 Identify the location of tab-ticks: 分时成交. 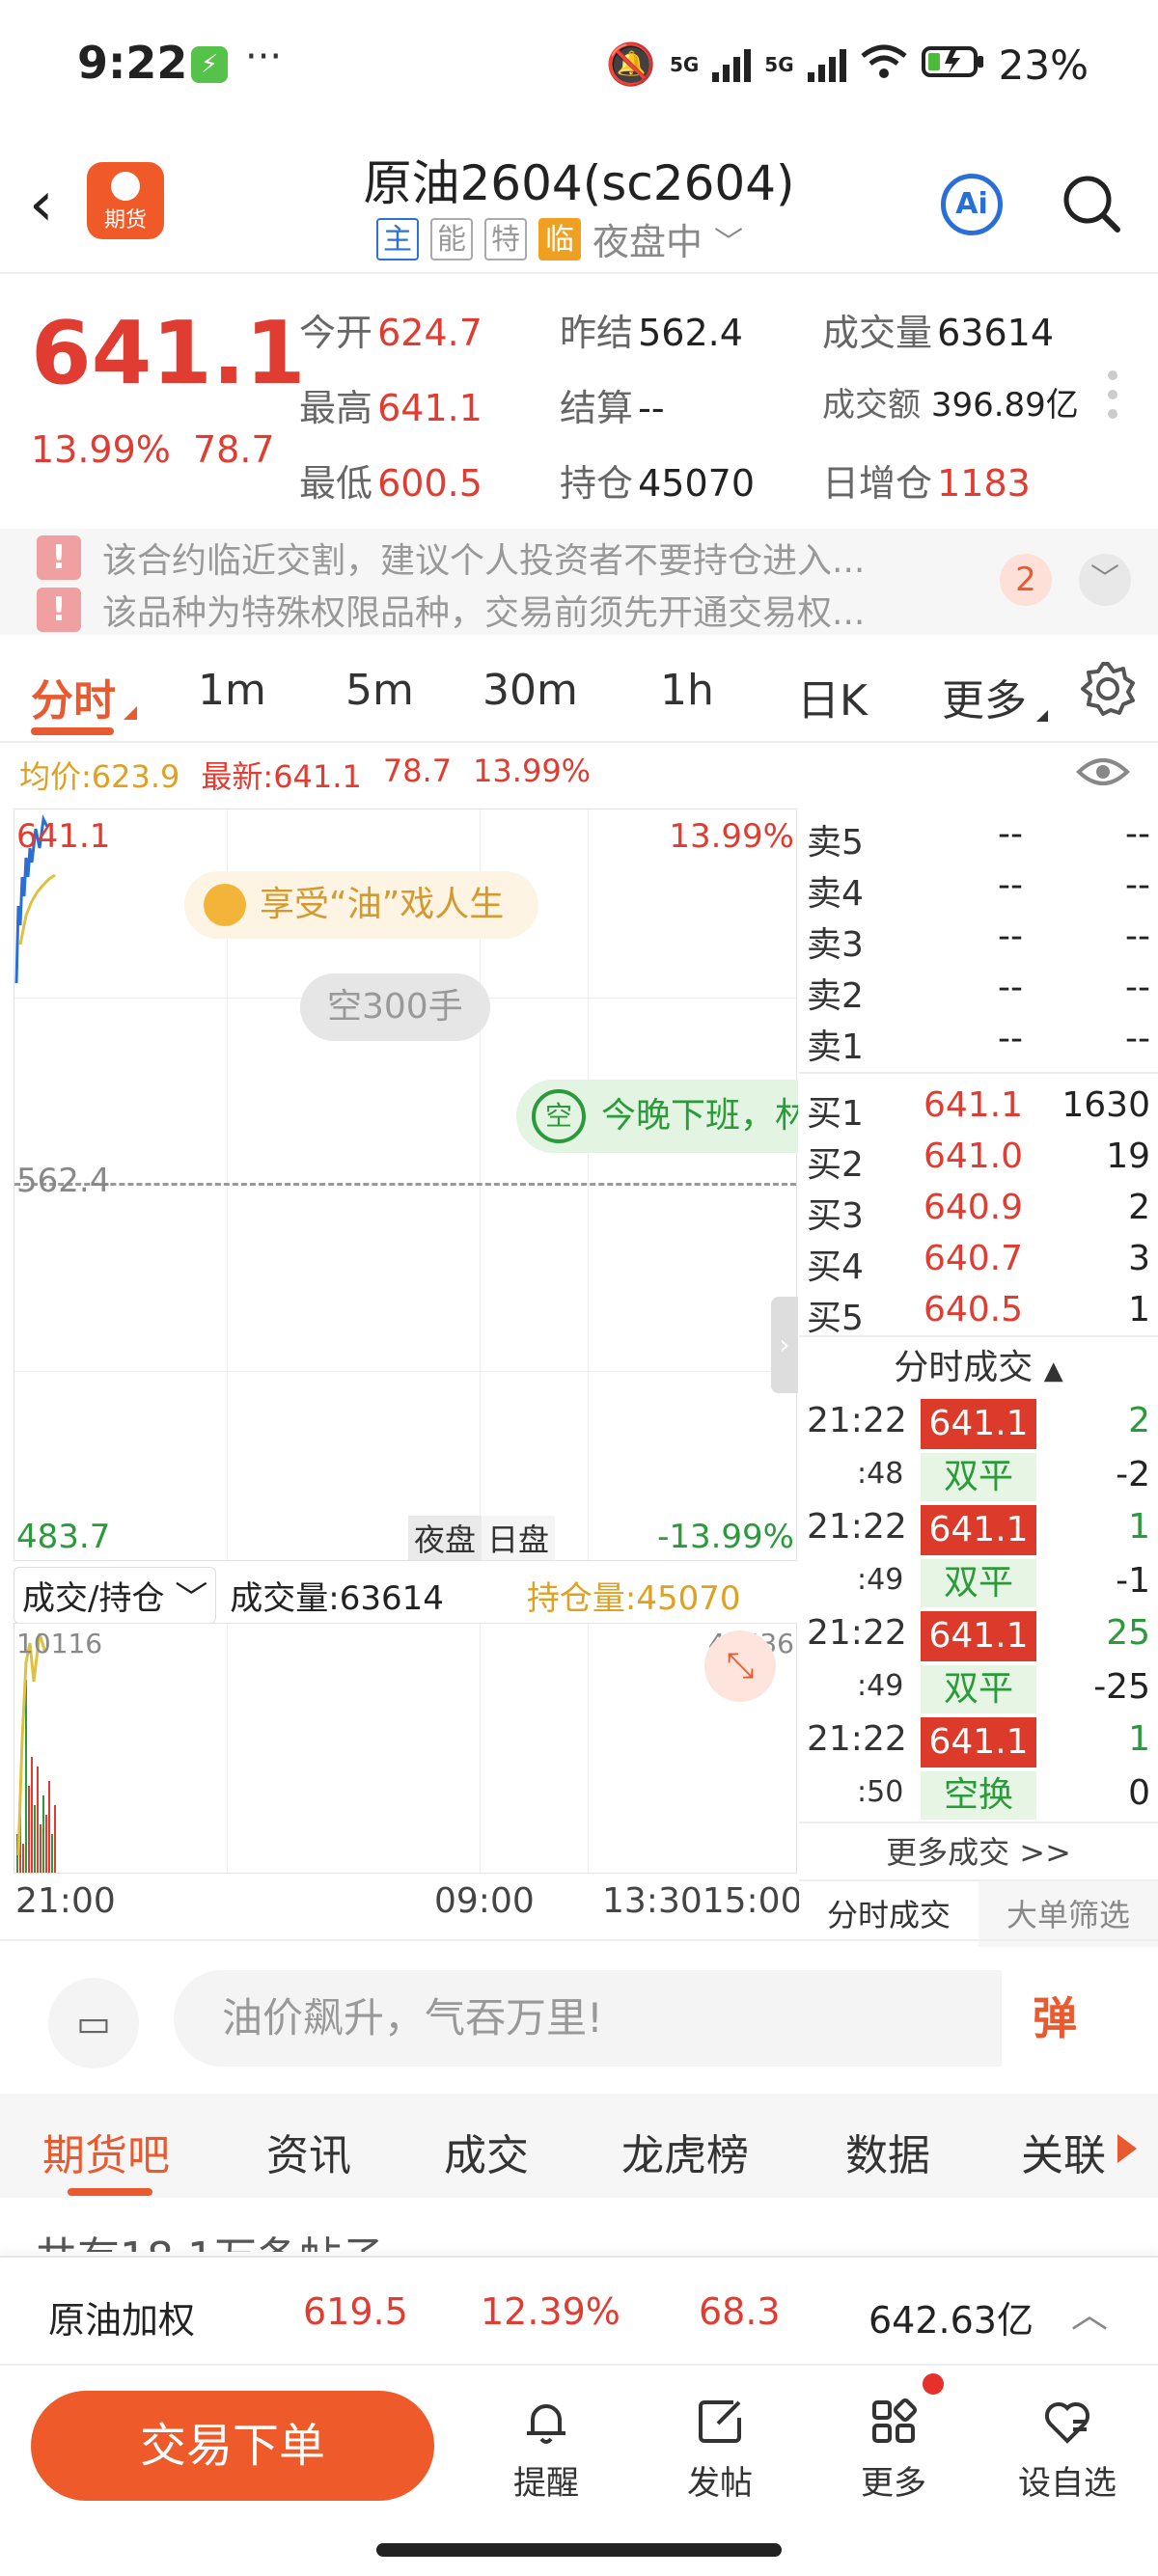
(889, 1914).